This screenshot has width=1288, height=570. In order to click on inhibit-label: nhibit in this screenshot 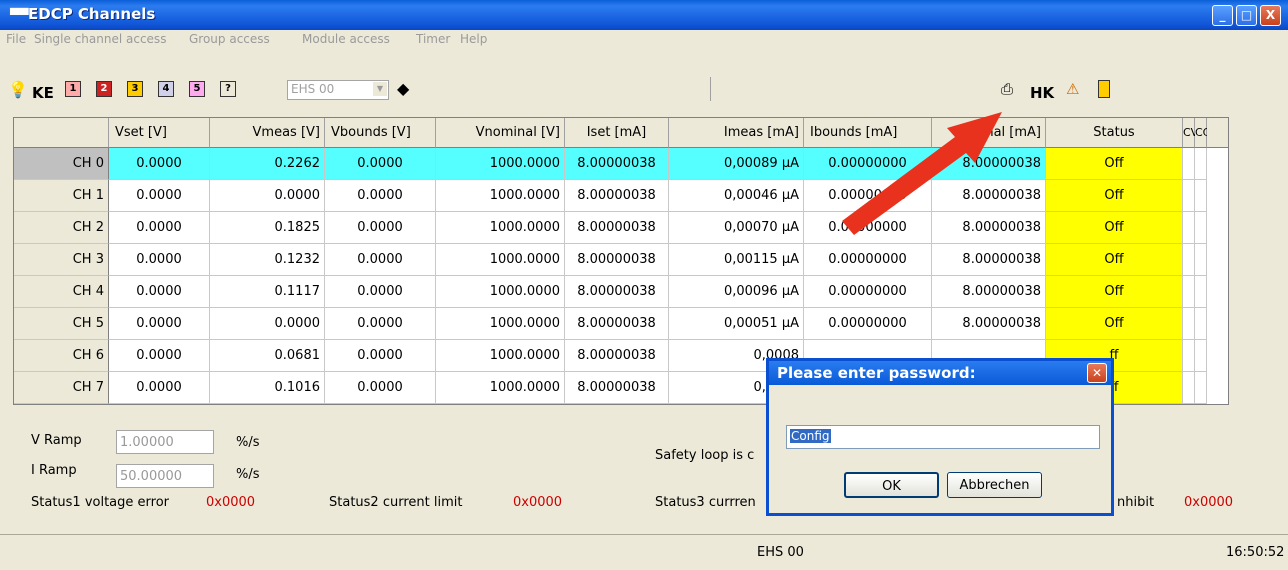, I will do `click(1136, 502)`.